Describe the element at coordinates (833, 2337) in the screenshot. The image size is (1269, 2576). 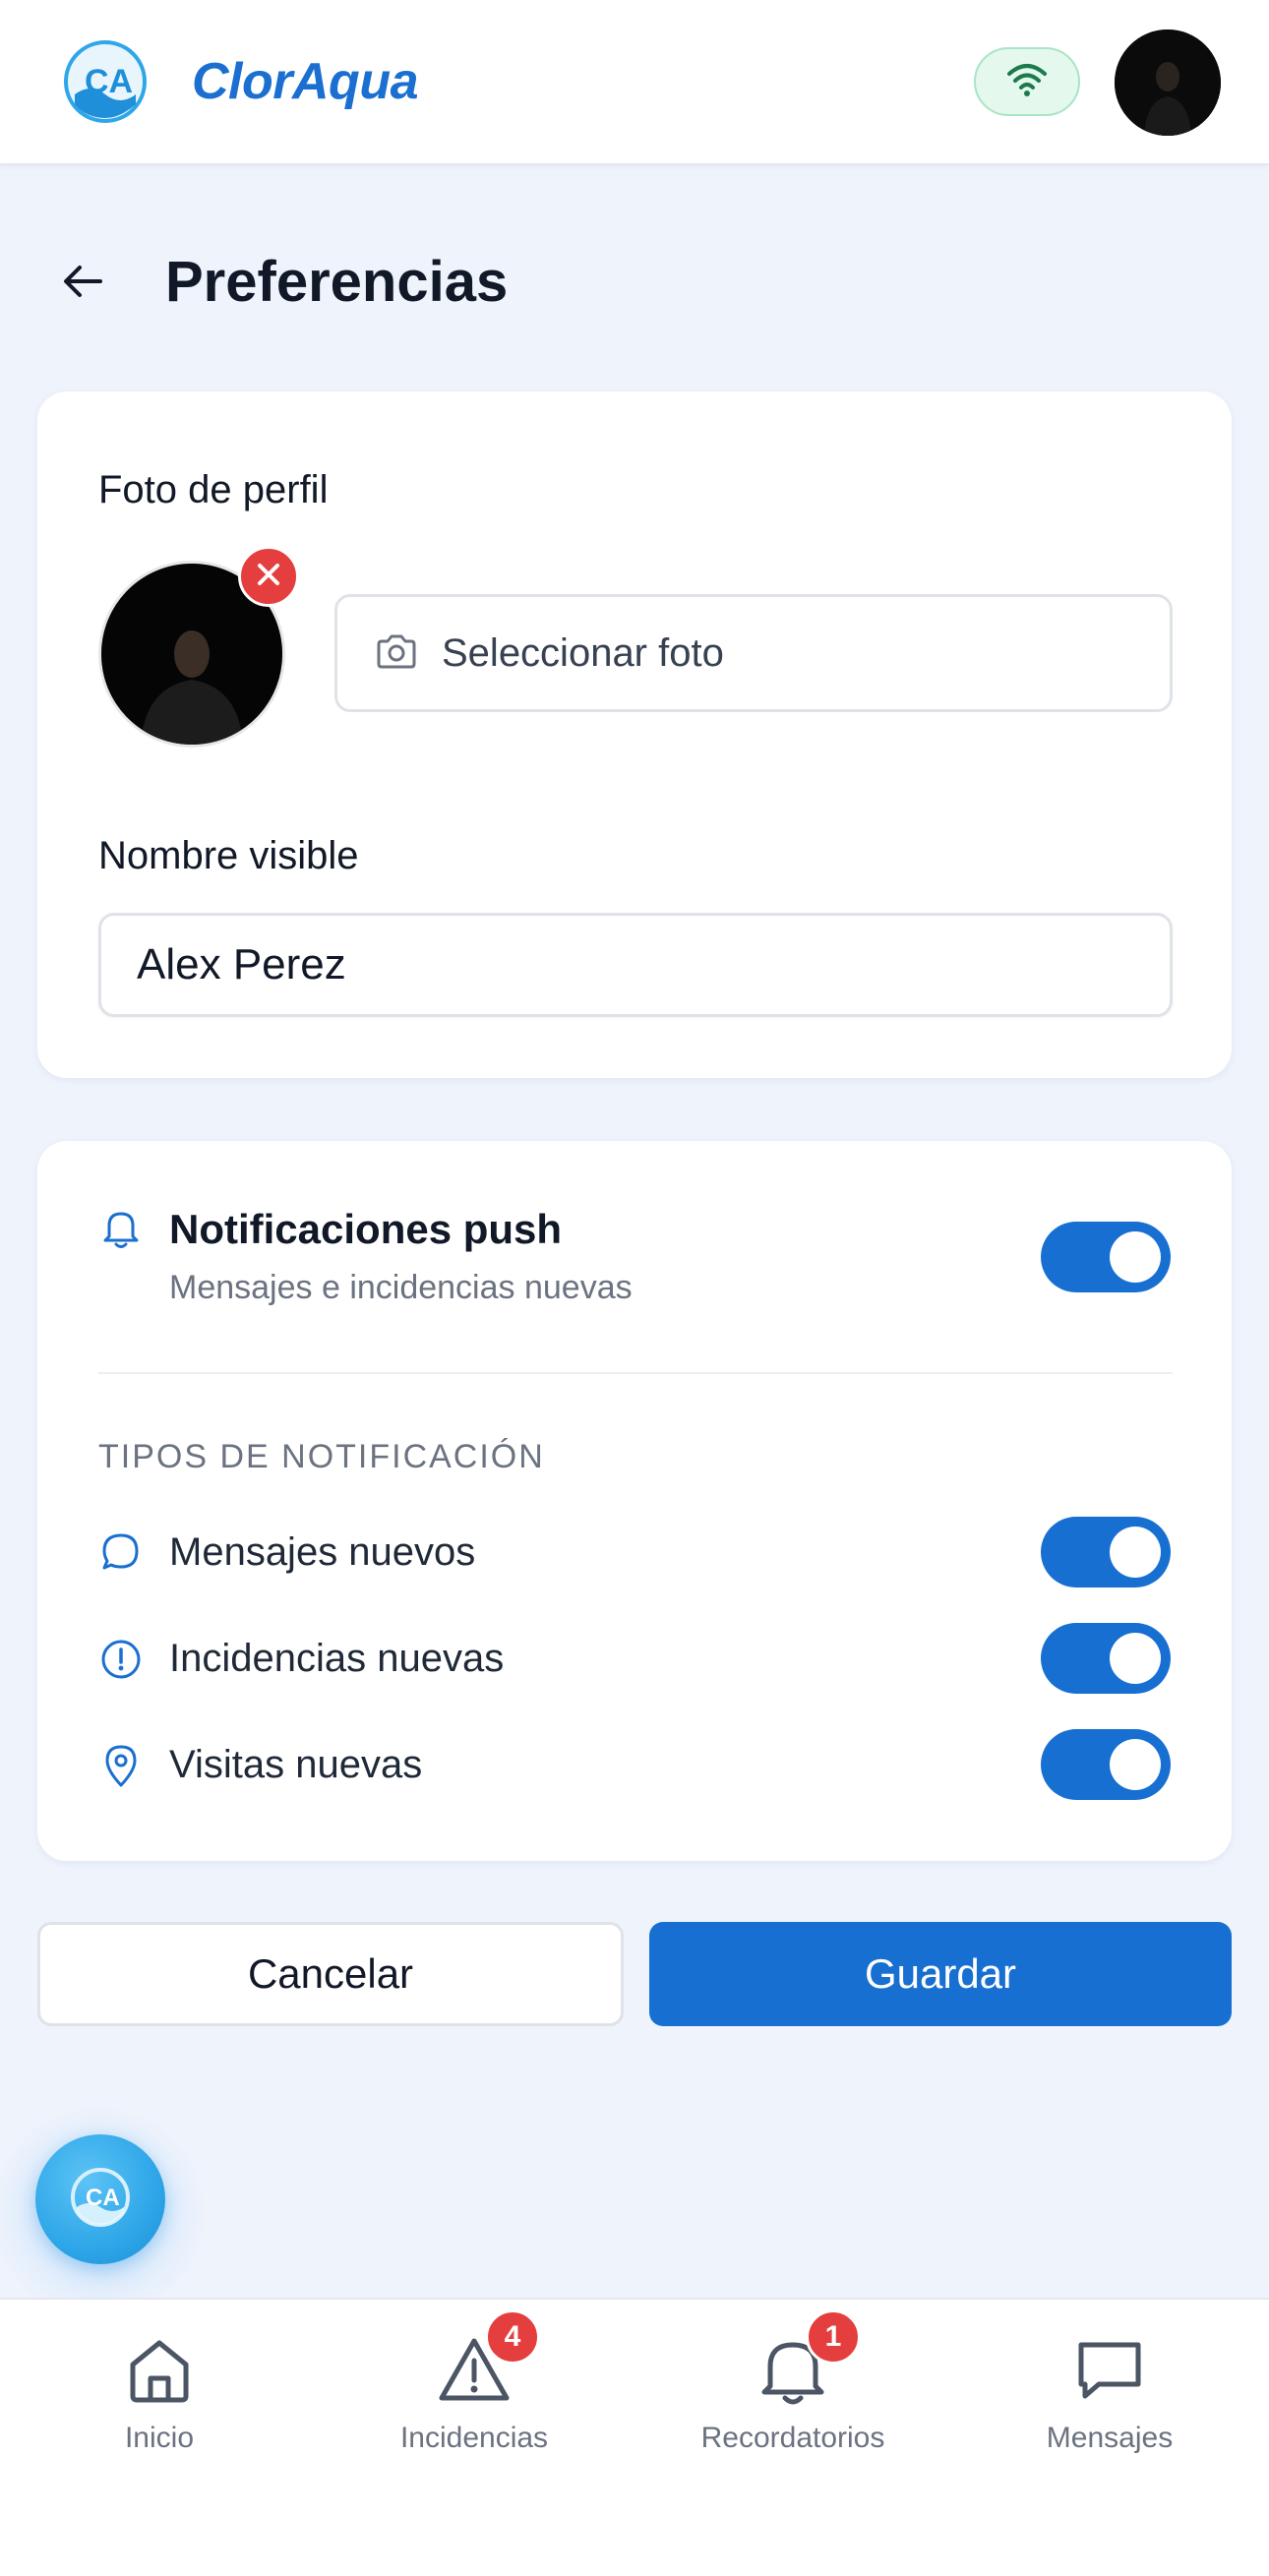
I see `reminders-badge: 1` at that location.